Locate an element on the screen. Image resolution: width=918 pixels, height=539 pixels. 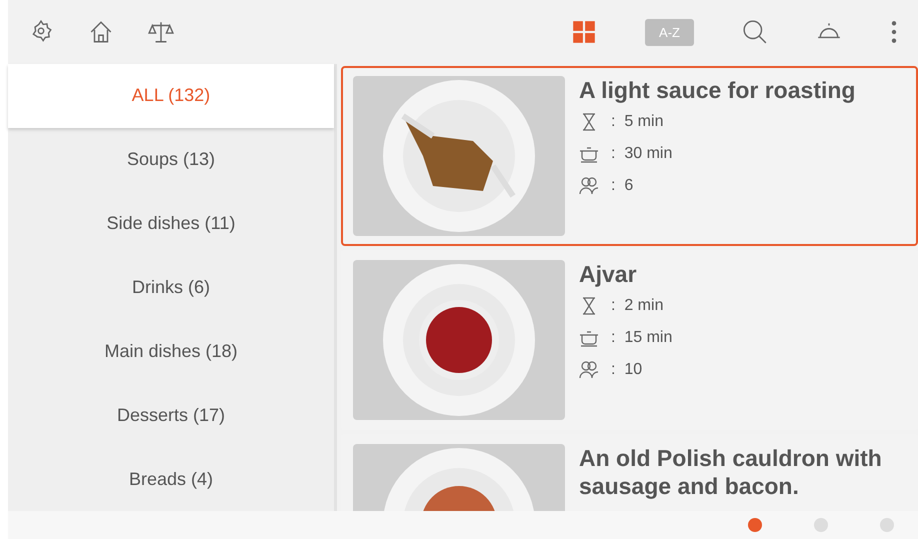
search-icon is located at coordinates (755, 32).